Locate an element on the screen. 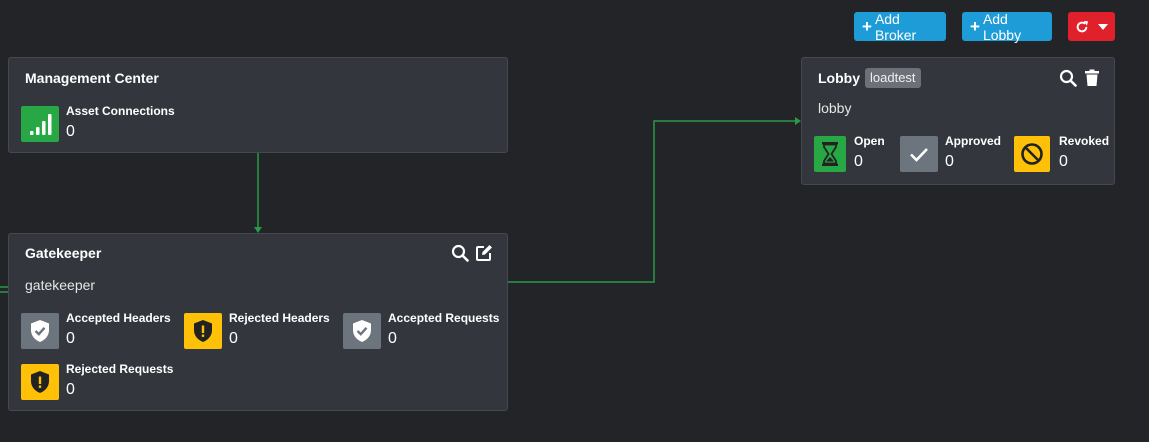  add-broker-label: Add Broker is located at coordinates (895, 26).